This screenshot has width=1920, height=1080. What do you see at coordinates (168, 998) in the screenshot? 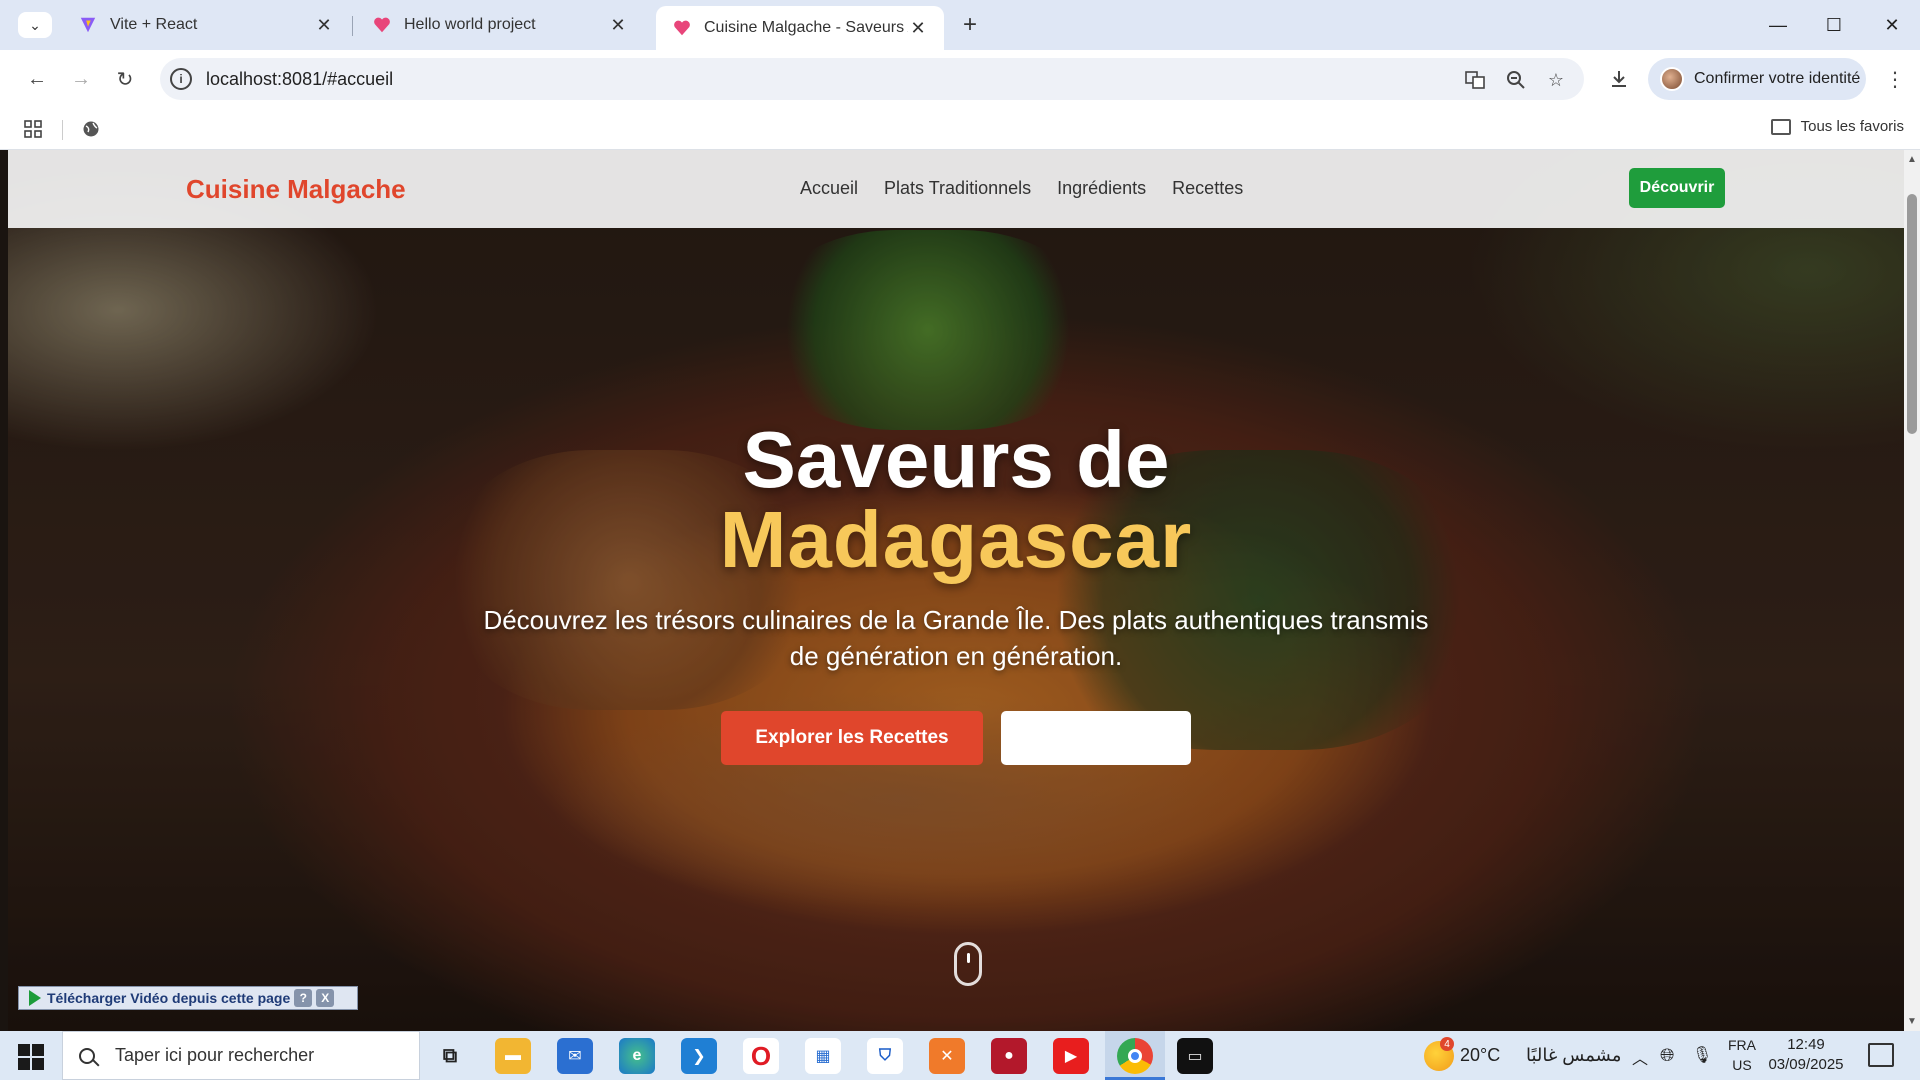
I see `video-download-label: Télécharger Vidéo depuis cette page` at bounding box center [168, 998].